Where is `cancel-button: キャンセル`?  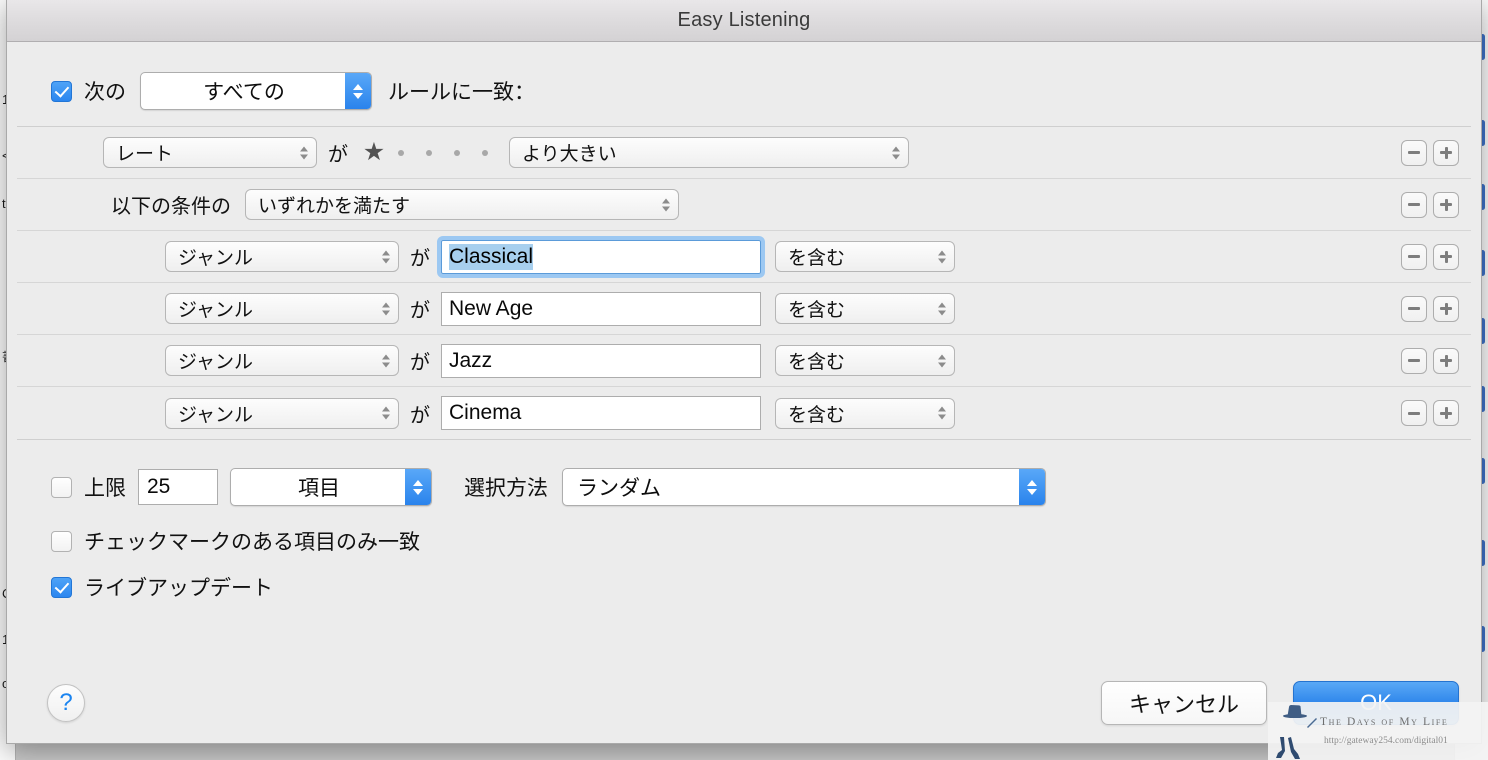
cancel-button: キャンセル is located at coordinates (1184, 703).